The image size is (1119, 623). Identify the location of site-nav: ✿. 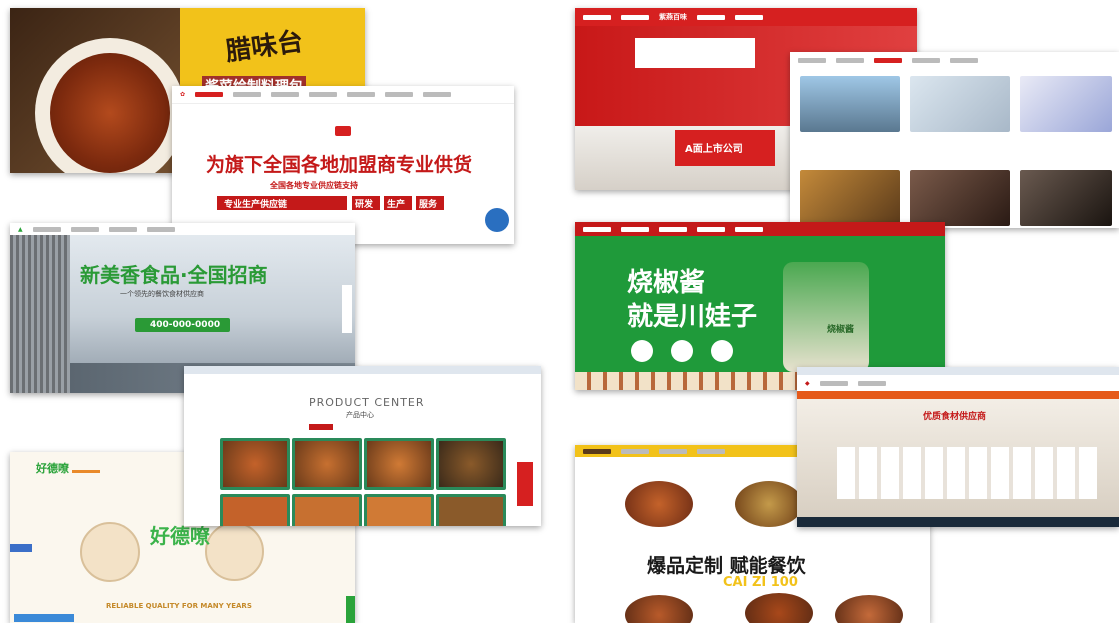
(343, 95).